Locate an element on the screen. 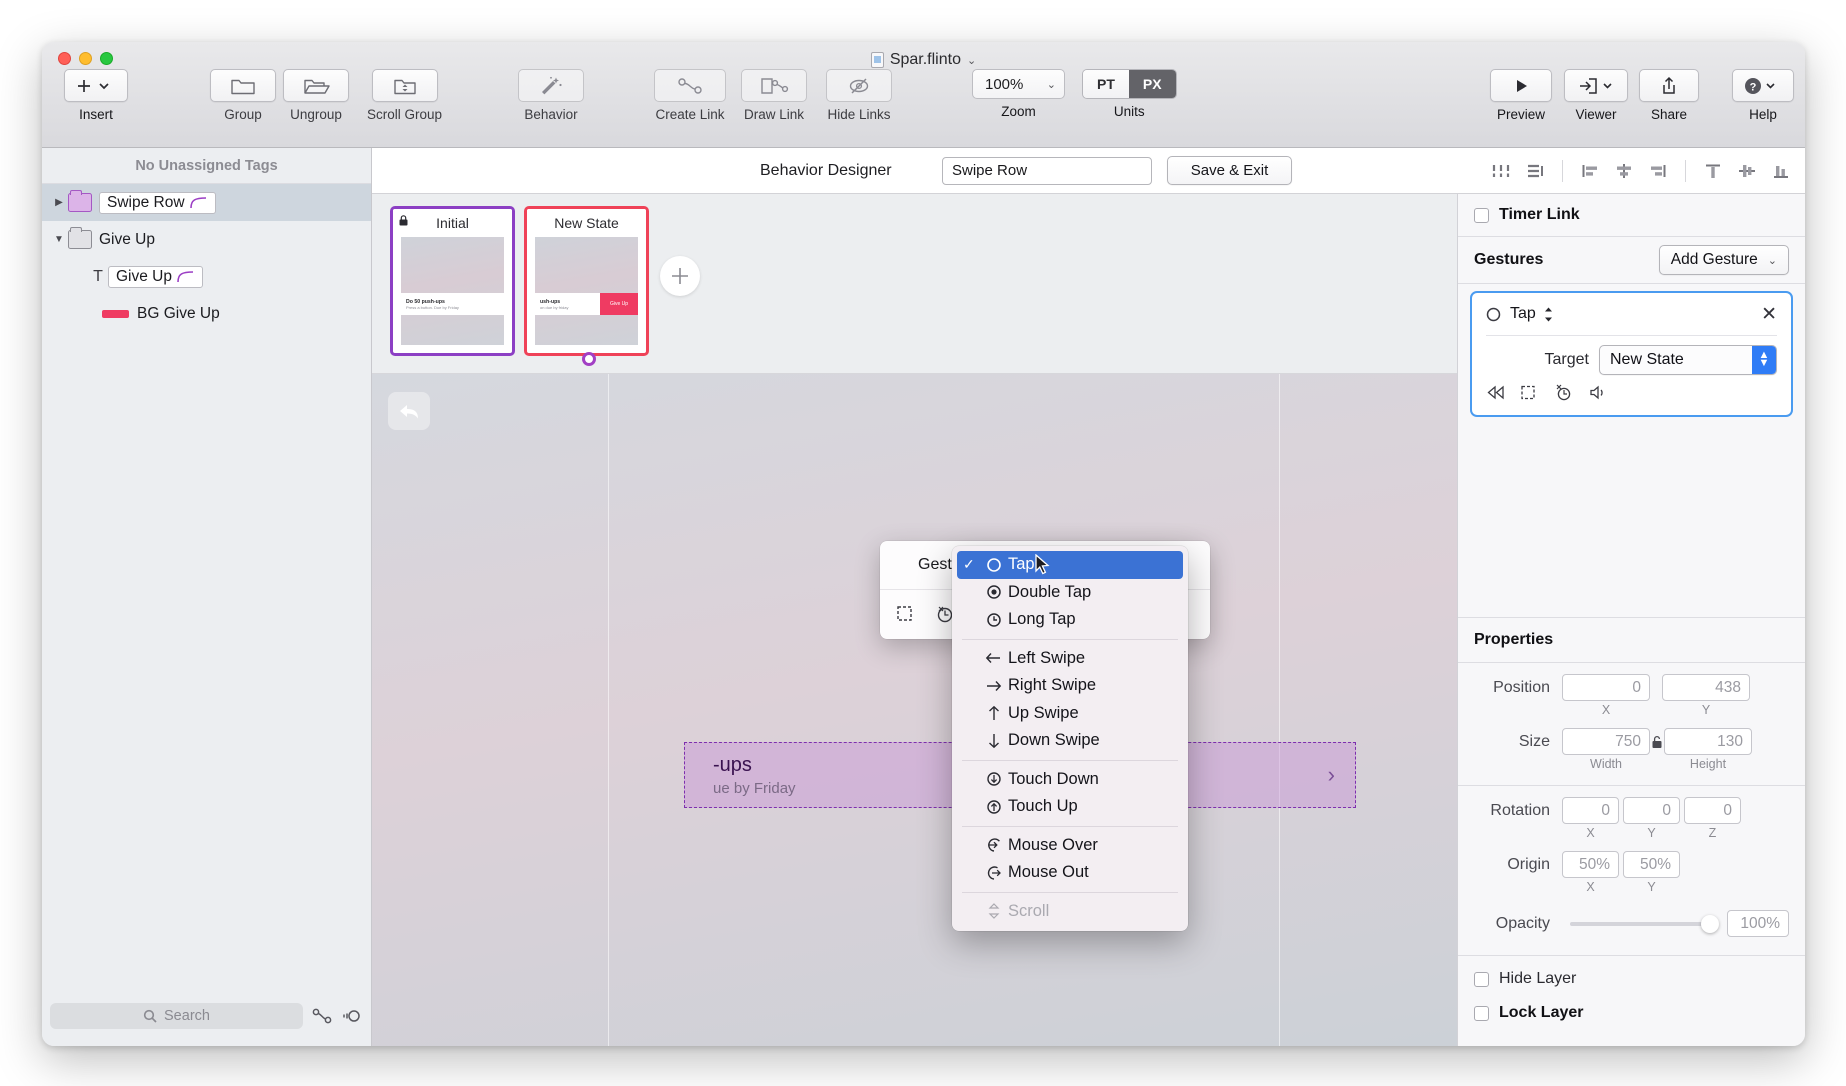 This screenshot has width=1846, height=1086. hide-layer-checkbox is located at coordinates (1481, 979).